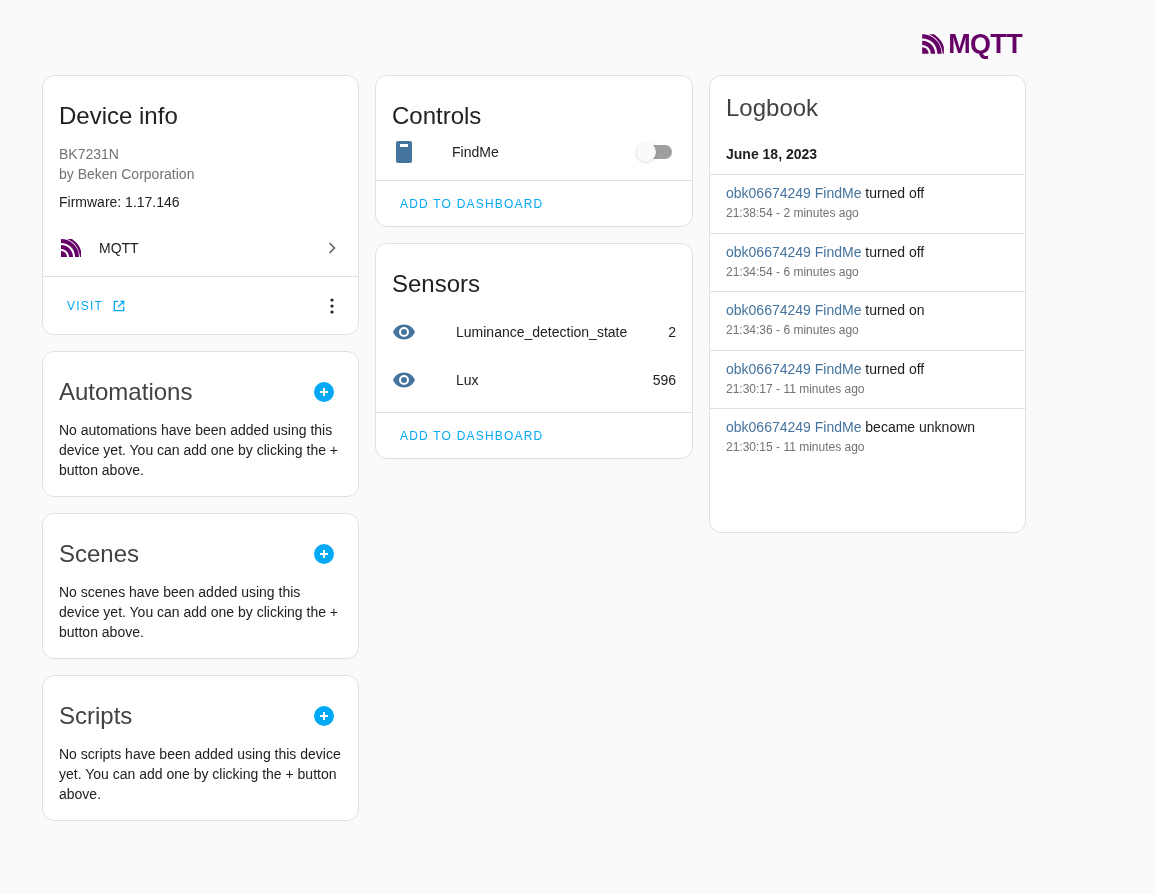  Describe the element at coordinates (97, 305) in the screenshot. I see `visit-link: VISIT` at that location.